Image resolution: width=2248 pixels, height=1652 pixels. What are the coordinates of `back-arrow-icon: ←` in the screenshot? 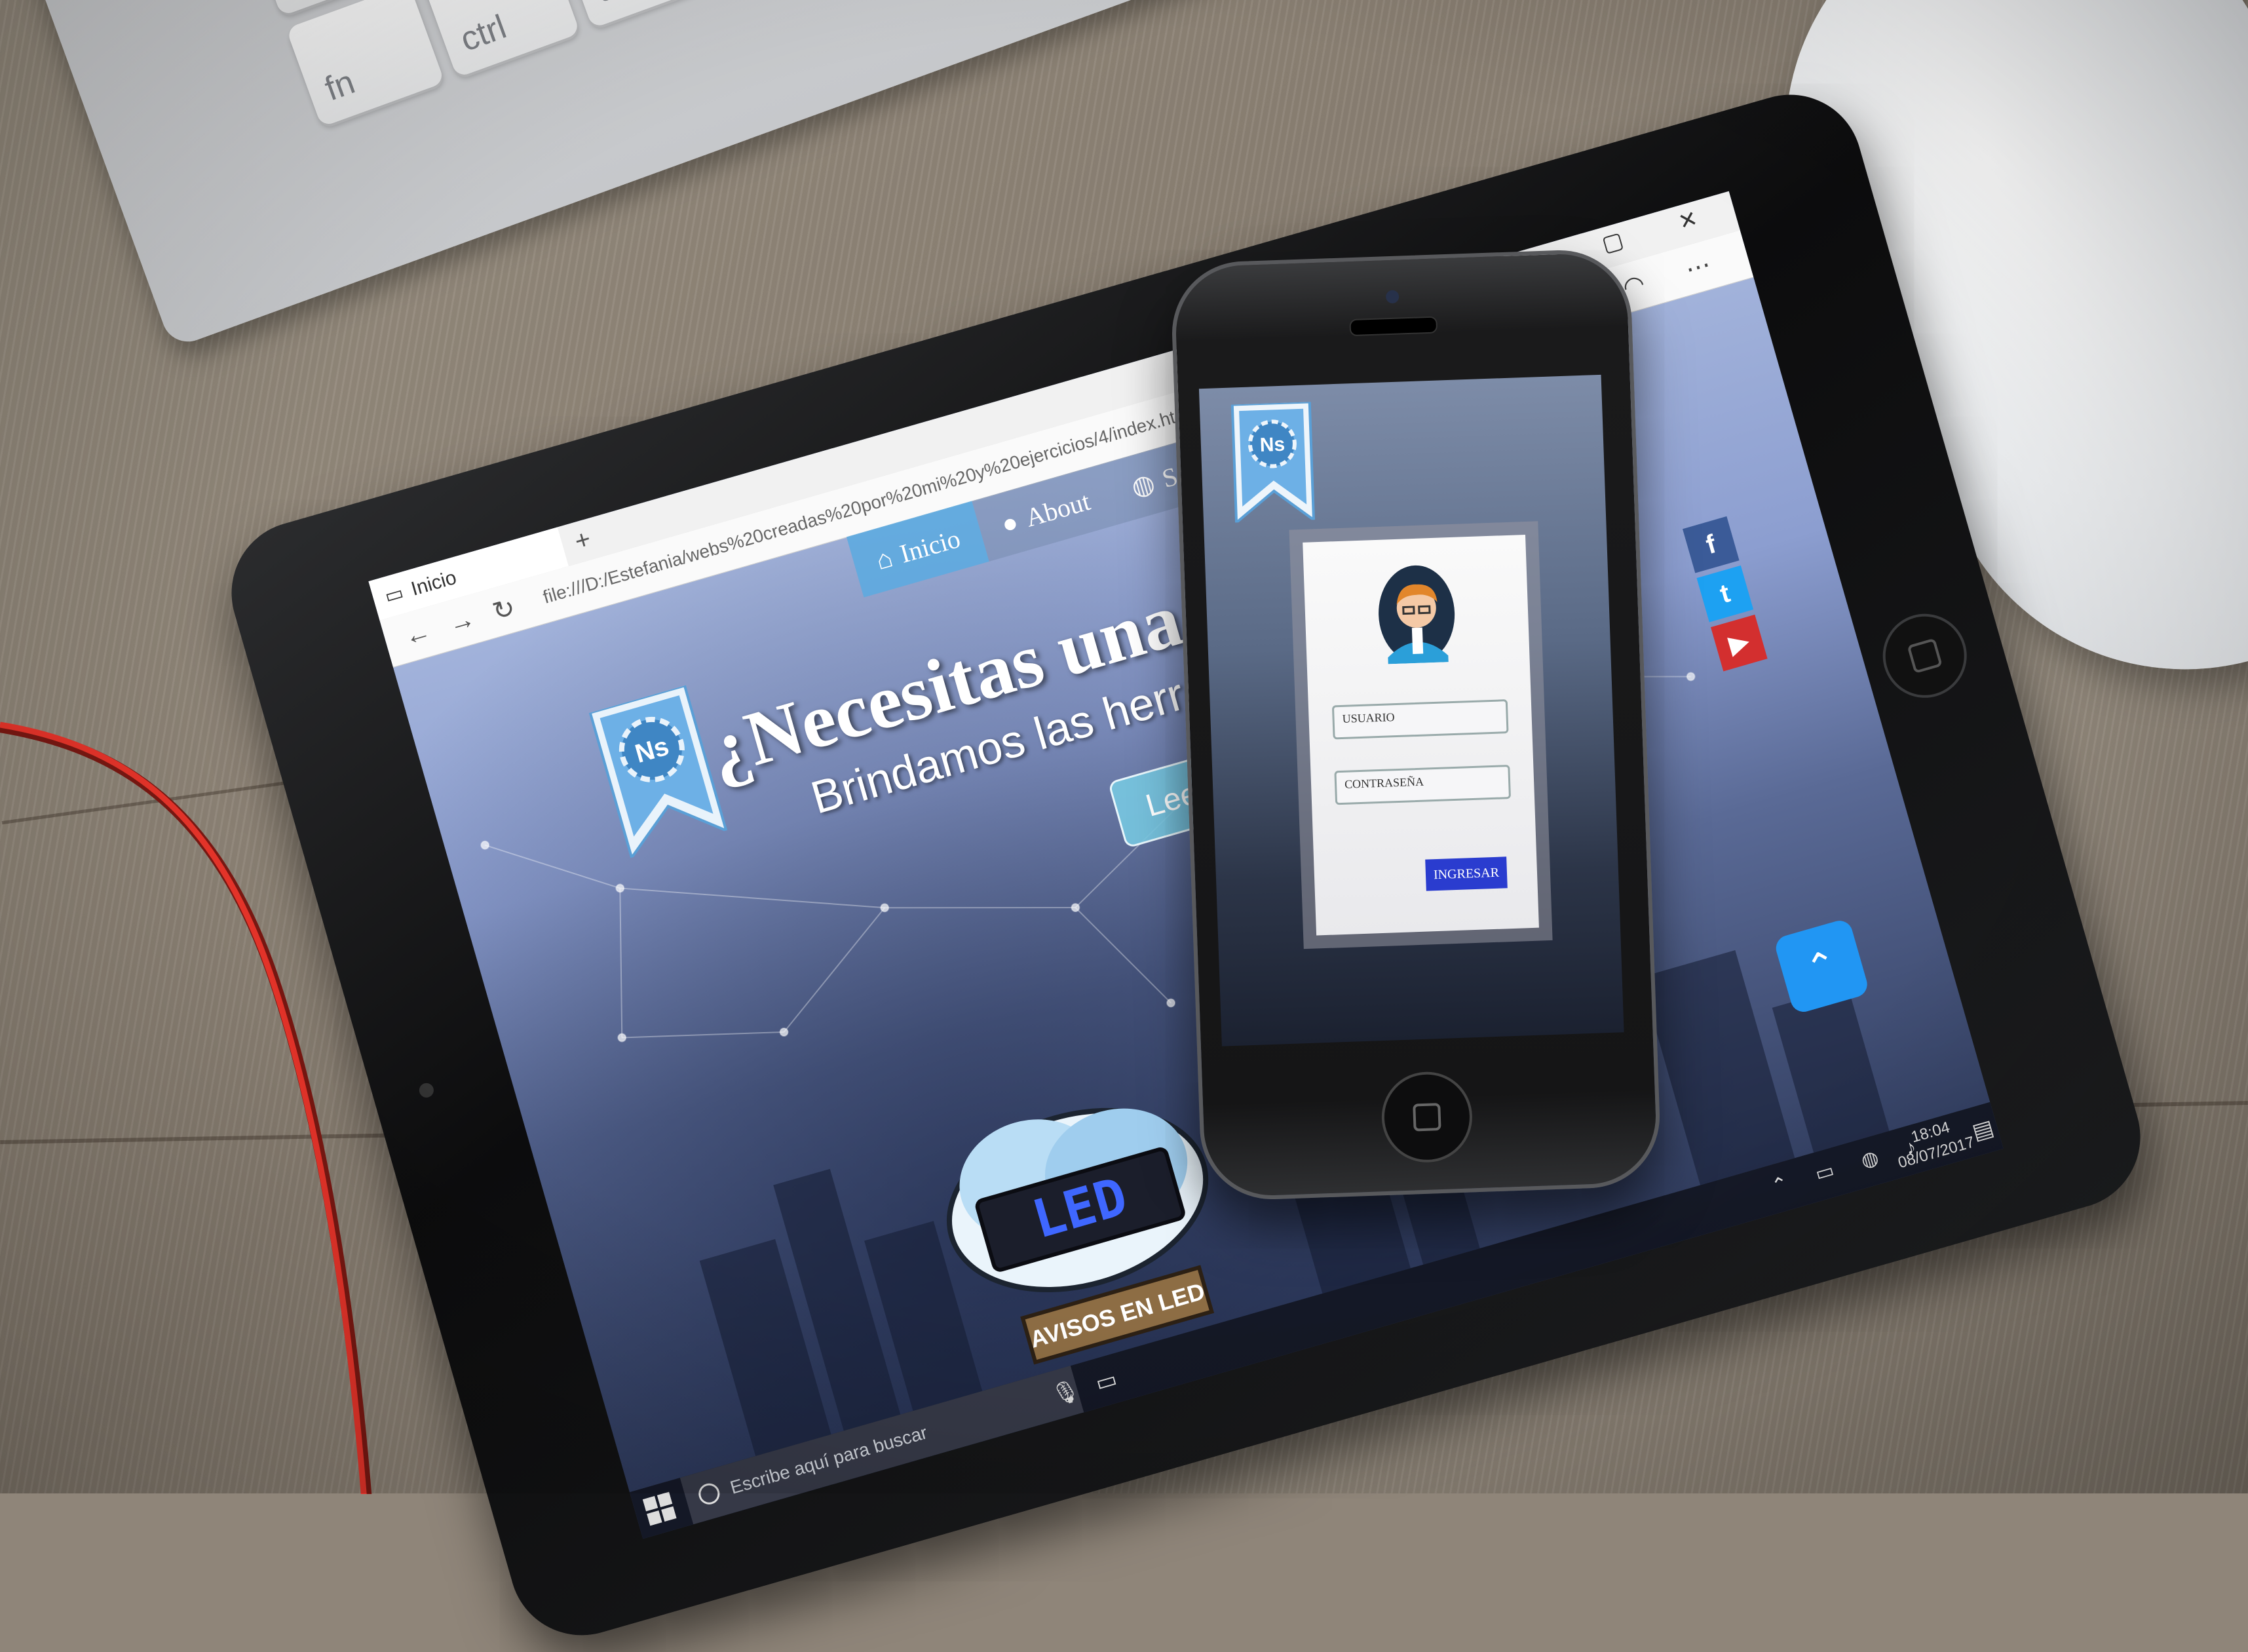 It's located at (418, 635).